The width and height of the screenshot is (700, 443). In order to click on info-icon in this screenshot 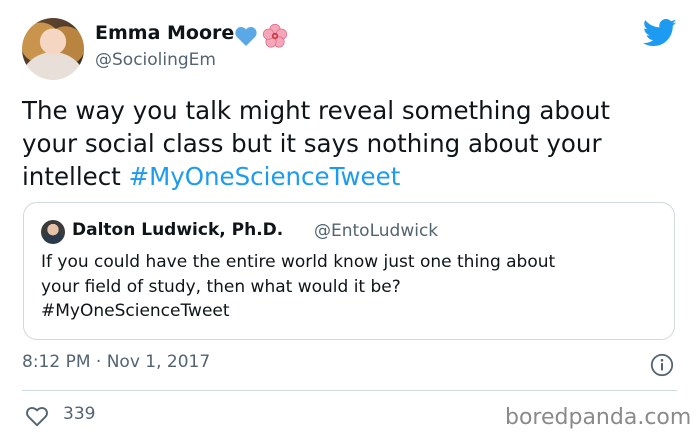, I will do `click(662, 365)`.